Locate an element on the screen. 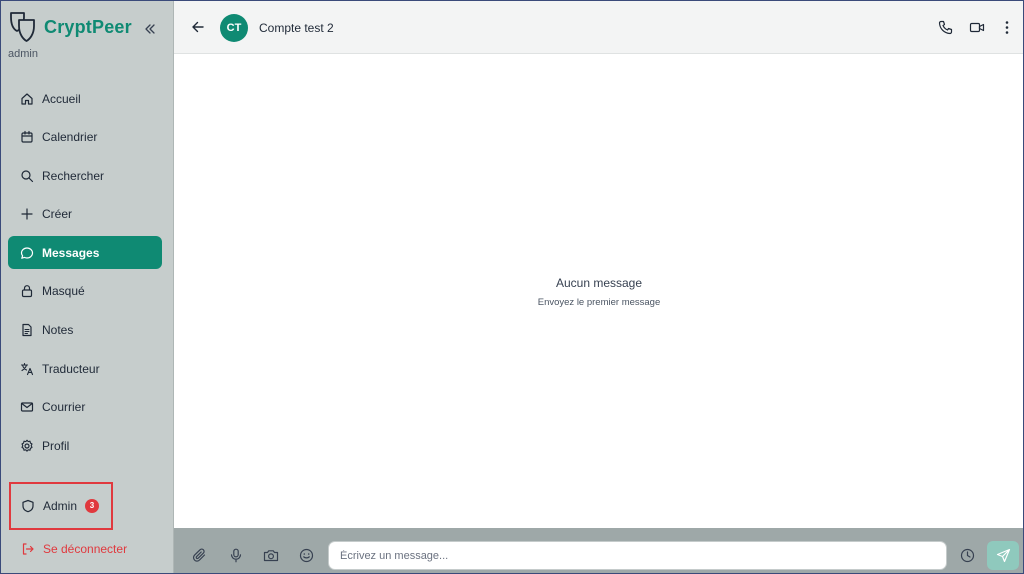  chat-header: CT Compte test 2 is located at coordinates (599, 27).